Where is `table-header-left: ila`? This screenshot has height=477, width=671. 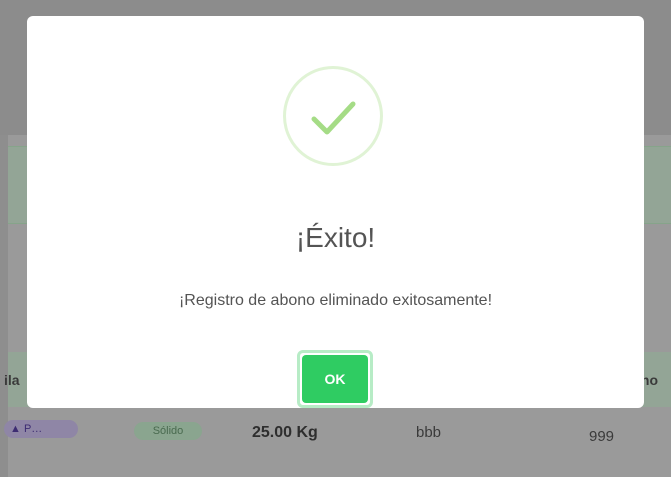
table-header-left: ila is located at coordinates (12, 380).